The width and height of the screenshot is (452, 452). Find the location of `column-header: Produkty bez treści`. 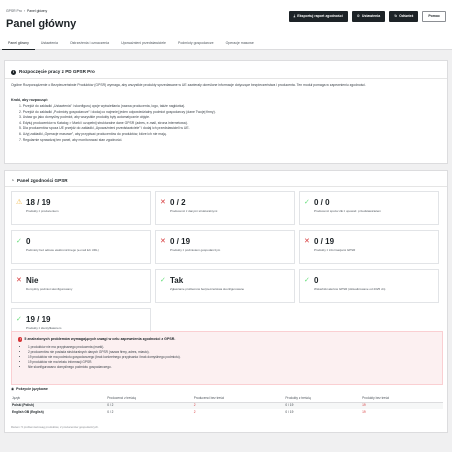

column-header: Produkty bez treści is located at coordinates (402, 398).